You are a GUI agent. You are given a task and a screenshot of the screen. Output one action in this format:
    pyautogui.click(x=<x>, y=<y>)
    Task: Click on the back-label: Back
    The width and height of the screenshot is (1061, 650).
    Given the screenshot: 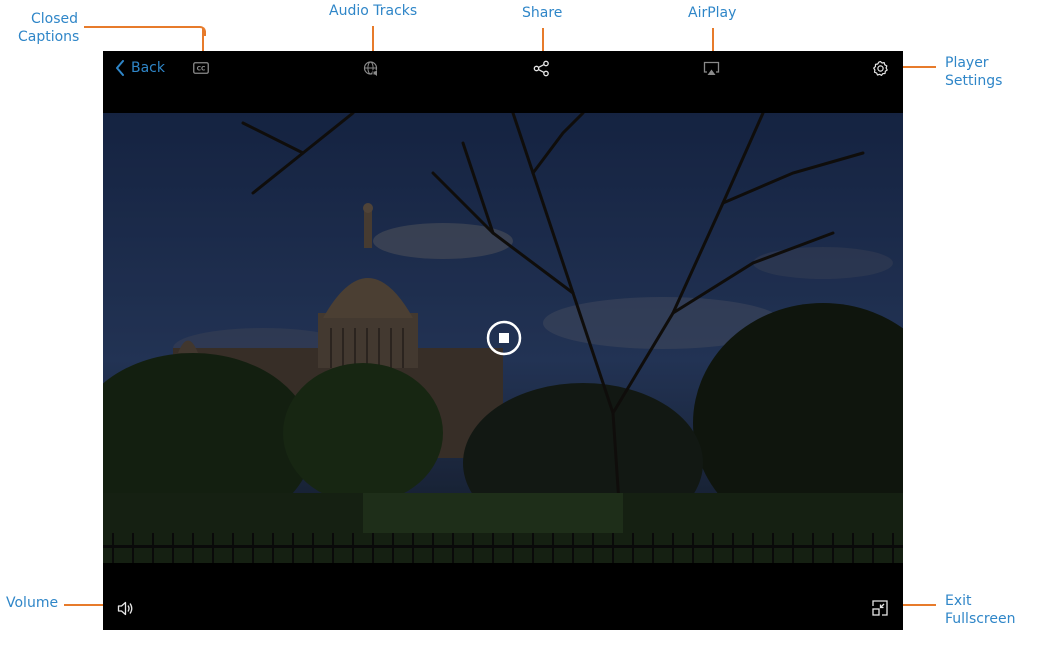 What is the action you would take?
    pyautogui.click(x=148, y=68)
    